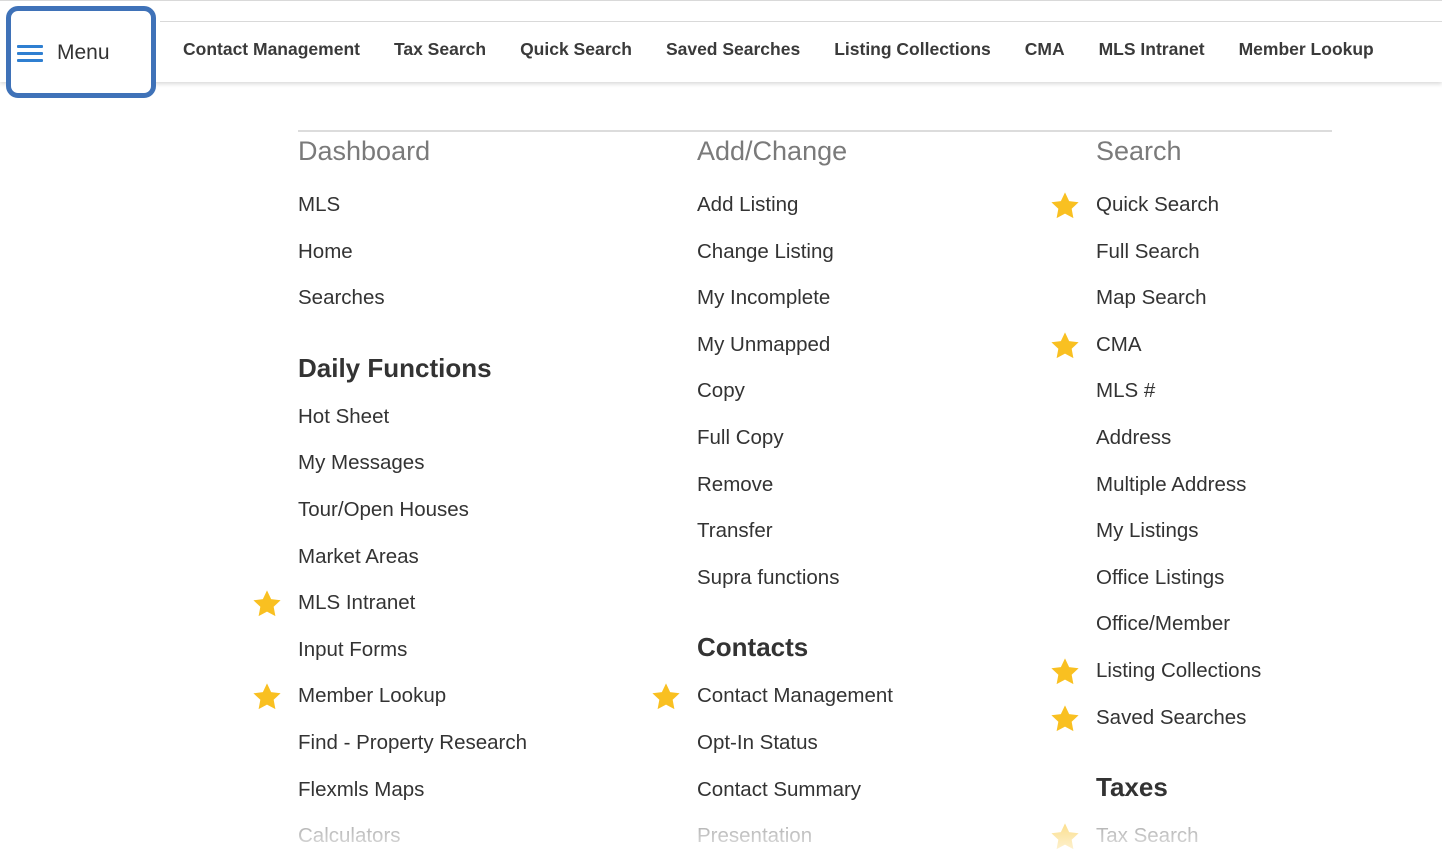  What do you see at coordinates (1147, 836) in the screenshot?
I see `taxes-item-label: Tax Search` at bounding box center [1147, 836].